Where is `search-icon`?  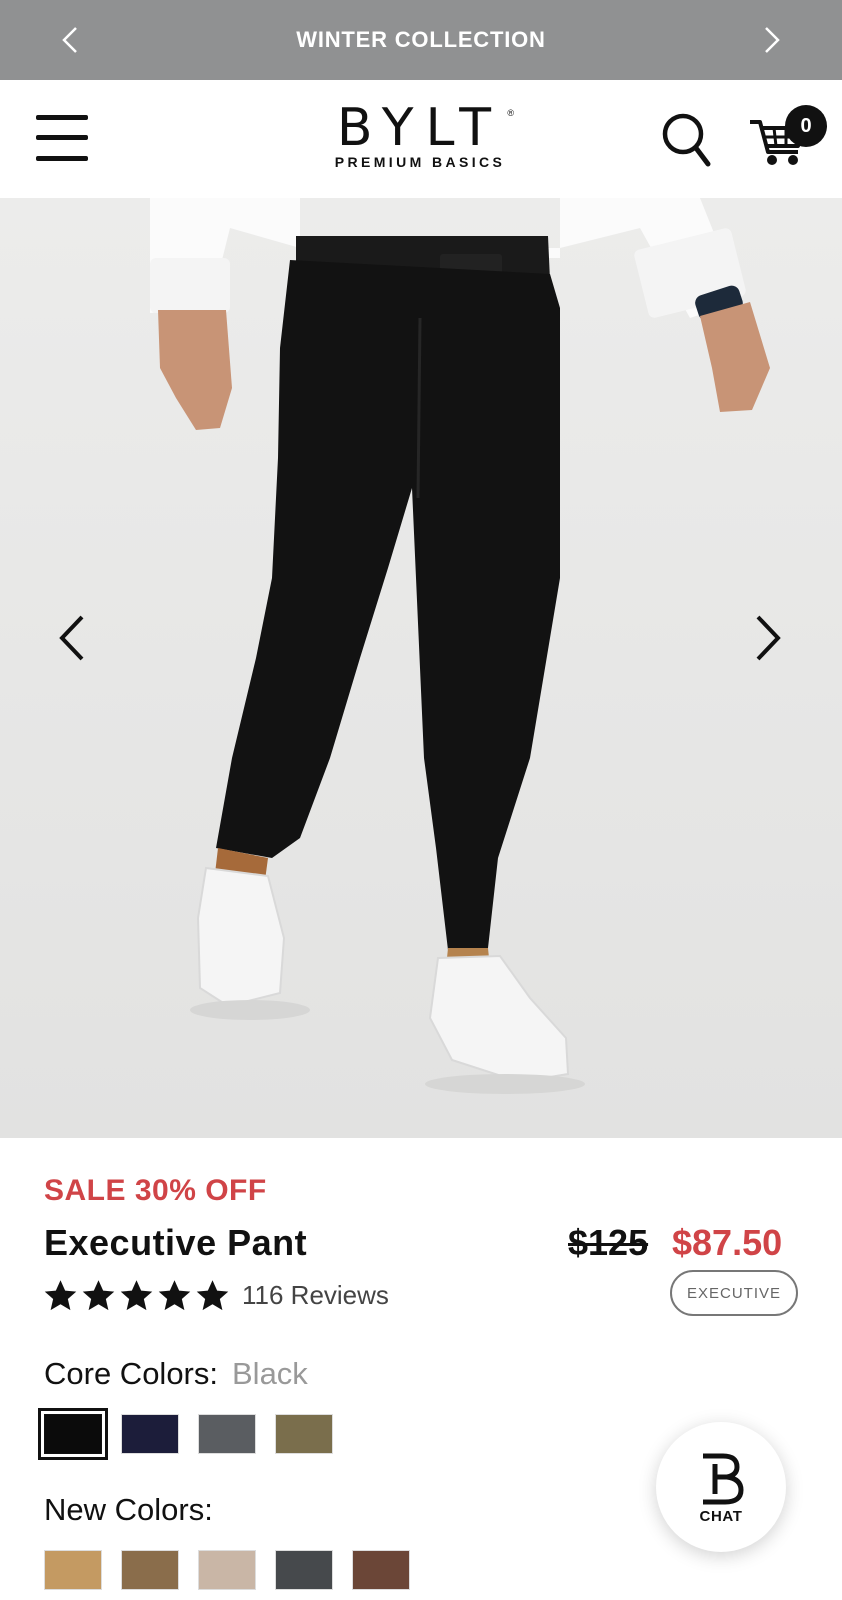
search-icon is located at coordinates (686, 140).